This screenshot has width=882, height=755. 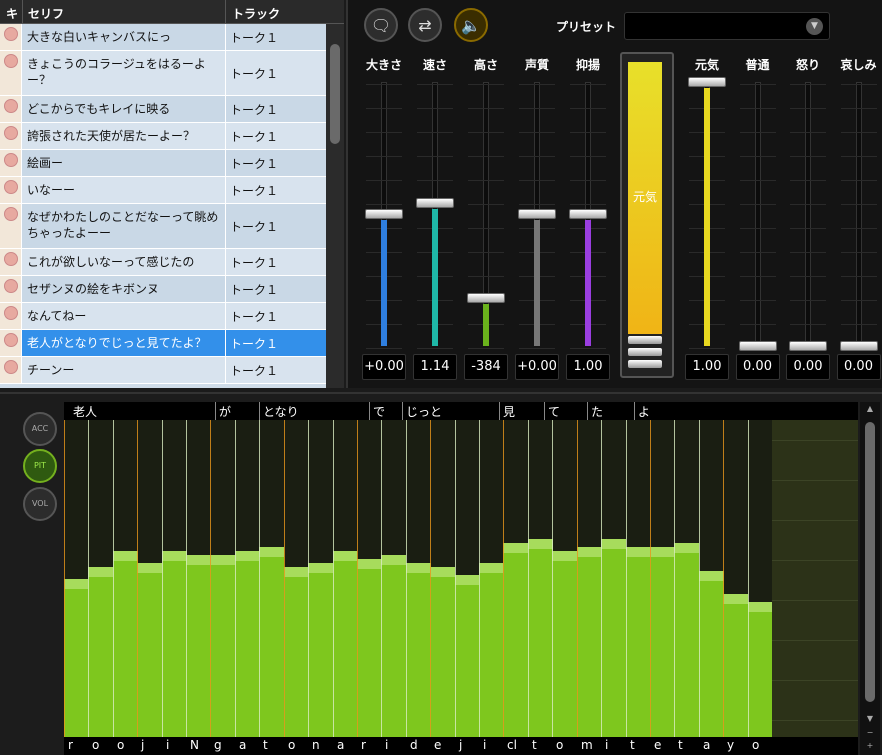 I want to click on parameter-slider: 大きさ +0.00, so click(x=384, y=217).